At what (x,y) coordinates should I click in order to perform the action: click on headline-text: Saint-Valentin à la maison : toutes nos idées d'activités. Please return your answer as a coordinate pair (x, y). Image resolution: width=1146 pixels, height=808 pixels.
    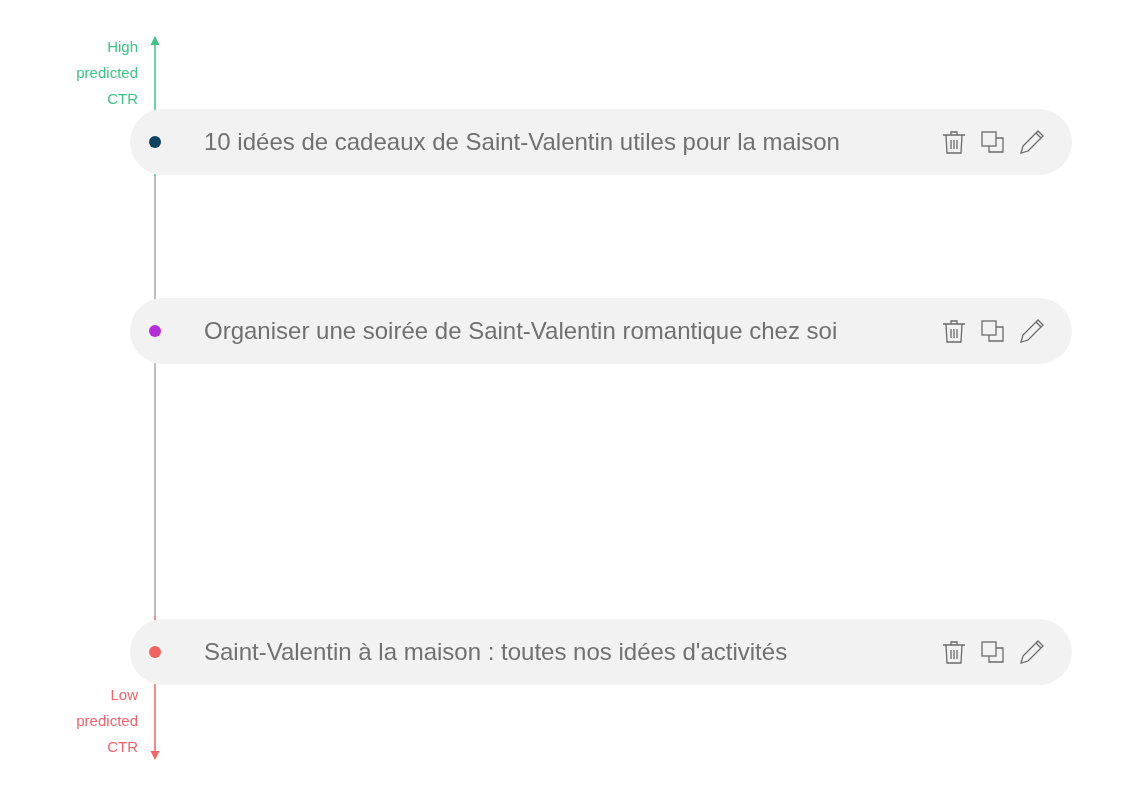
    Looking at the image, I should click on (496, 652).